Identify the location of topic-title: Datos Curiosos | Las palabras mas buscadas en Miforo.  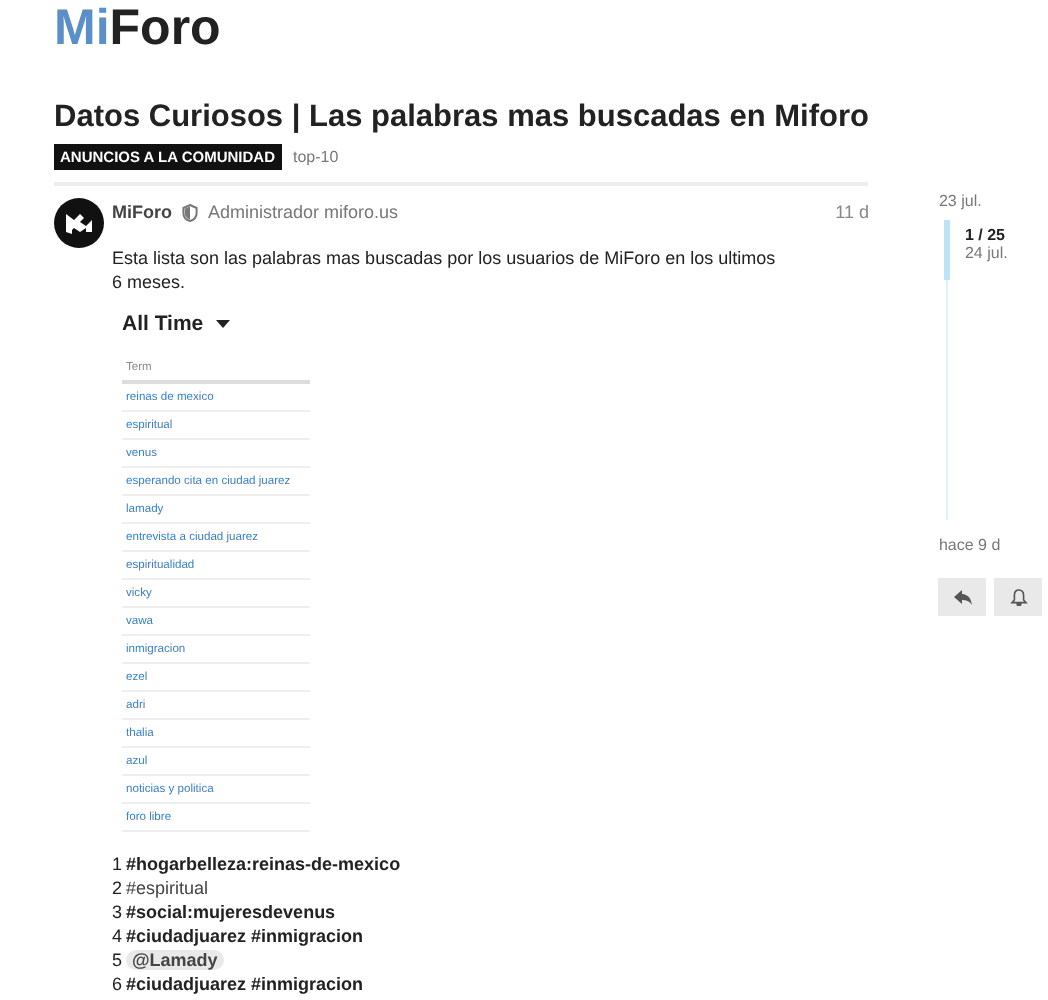
(461, 118).